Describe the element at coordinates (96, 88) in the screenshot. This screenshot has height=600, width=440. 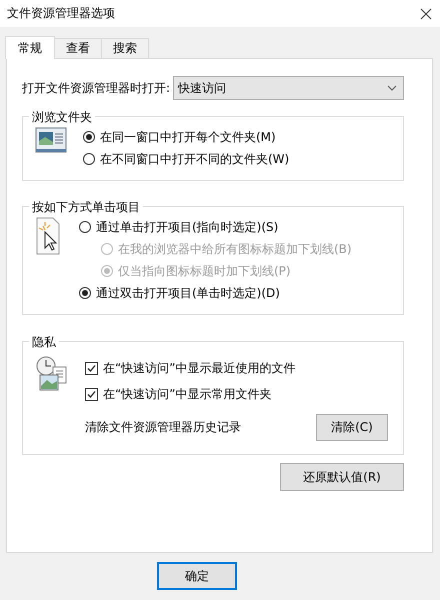
I see `field-label: 打开文件资源管理器时打开:` at that location.